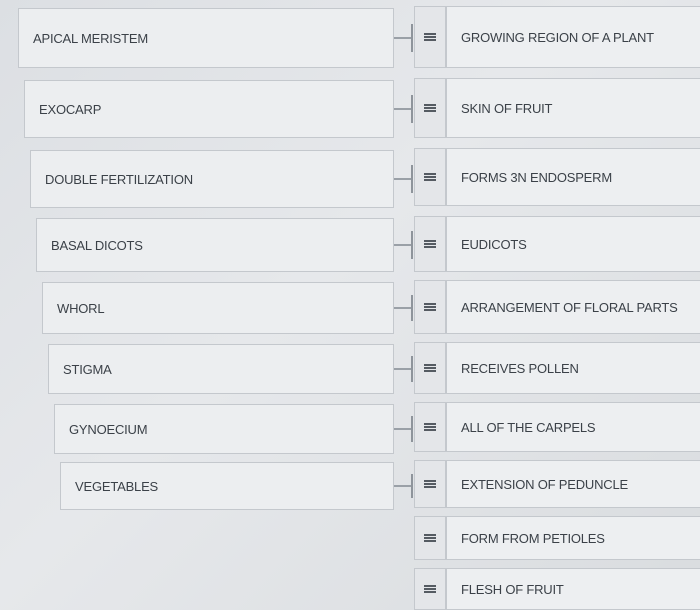 This screenshot has width=700, height=610. I want to click on answer-tile: GROWING REGION OF A PLANT, so click(573, 37).